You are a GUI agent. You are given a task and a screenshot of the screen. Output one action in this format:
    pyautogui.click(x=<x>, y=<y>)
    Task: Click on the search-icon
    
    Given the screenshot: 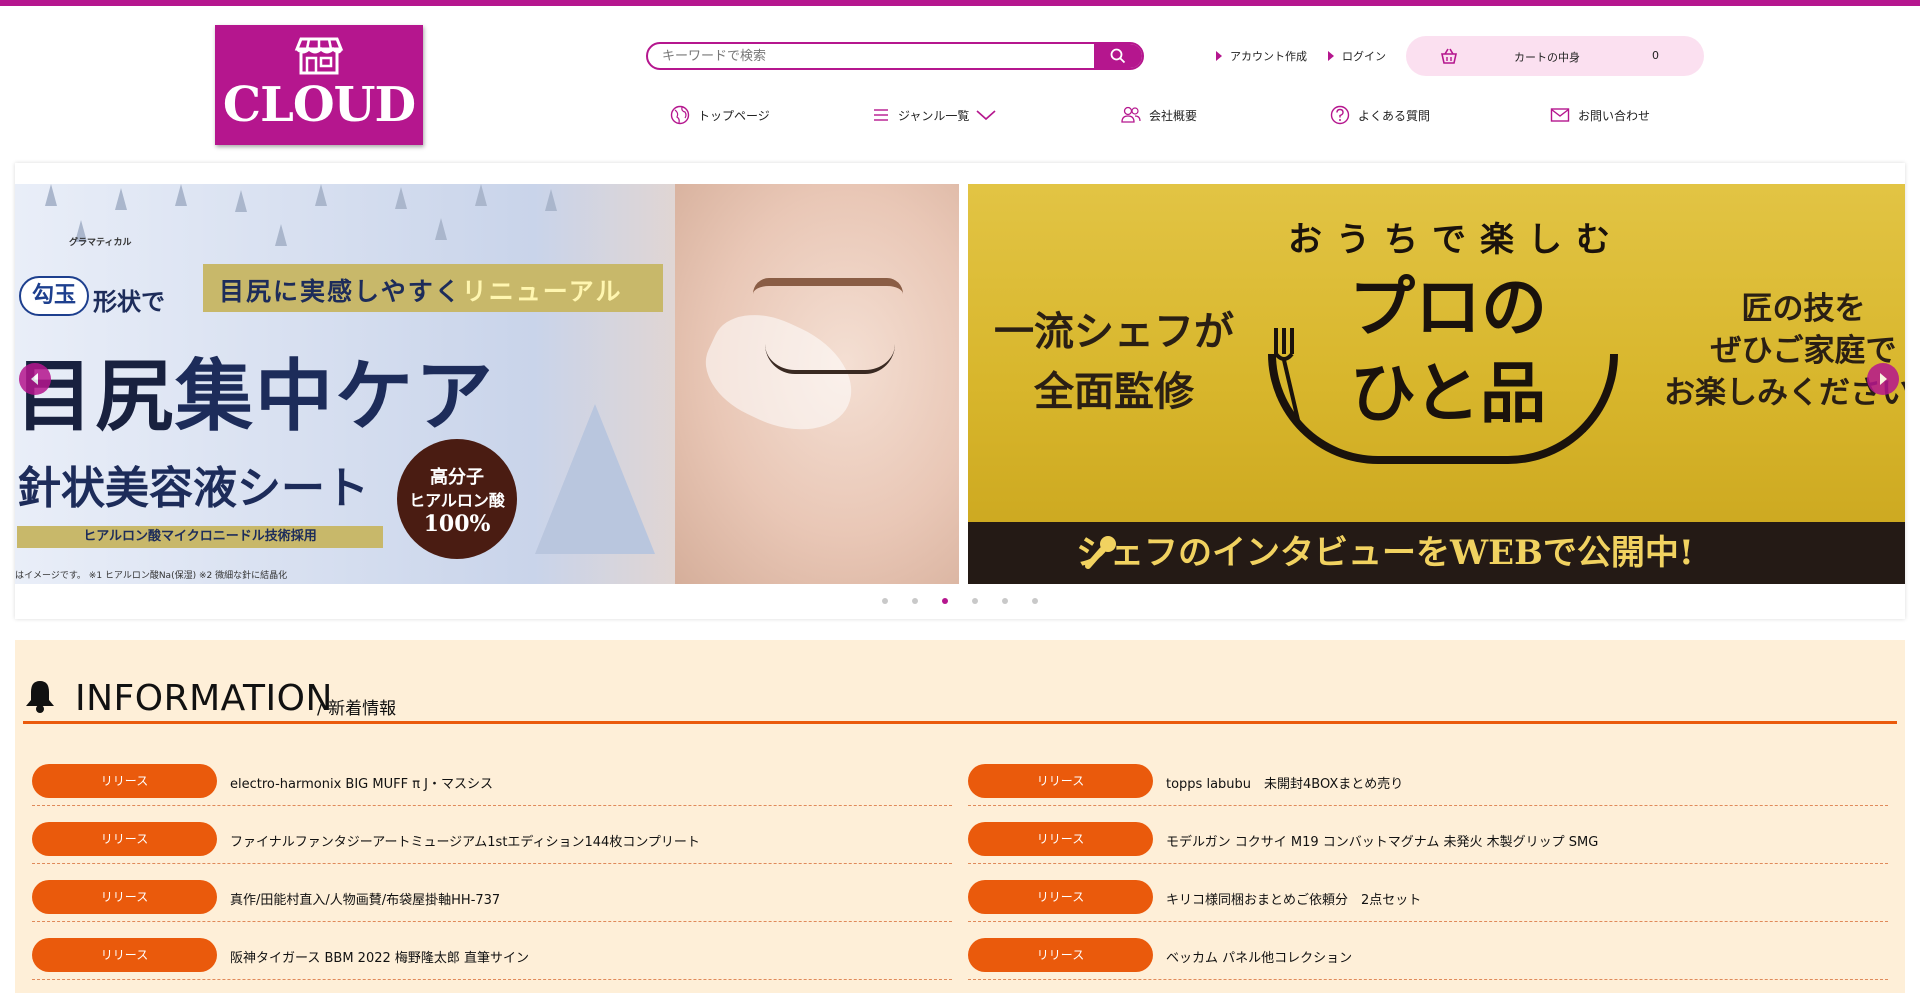 What is the action you would take?
    pyautogui.click(x=1118, y=56)
    